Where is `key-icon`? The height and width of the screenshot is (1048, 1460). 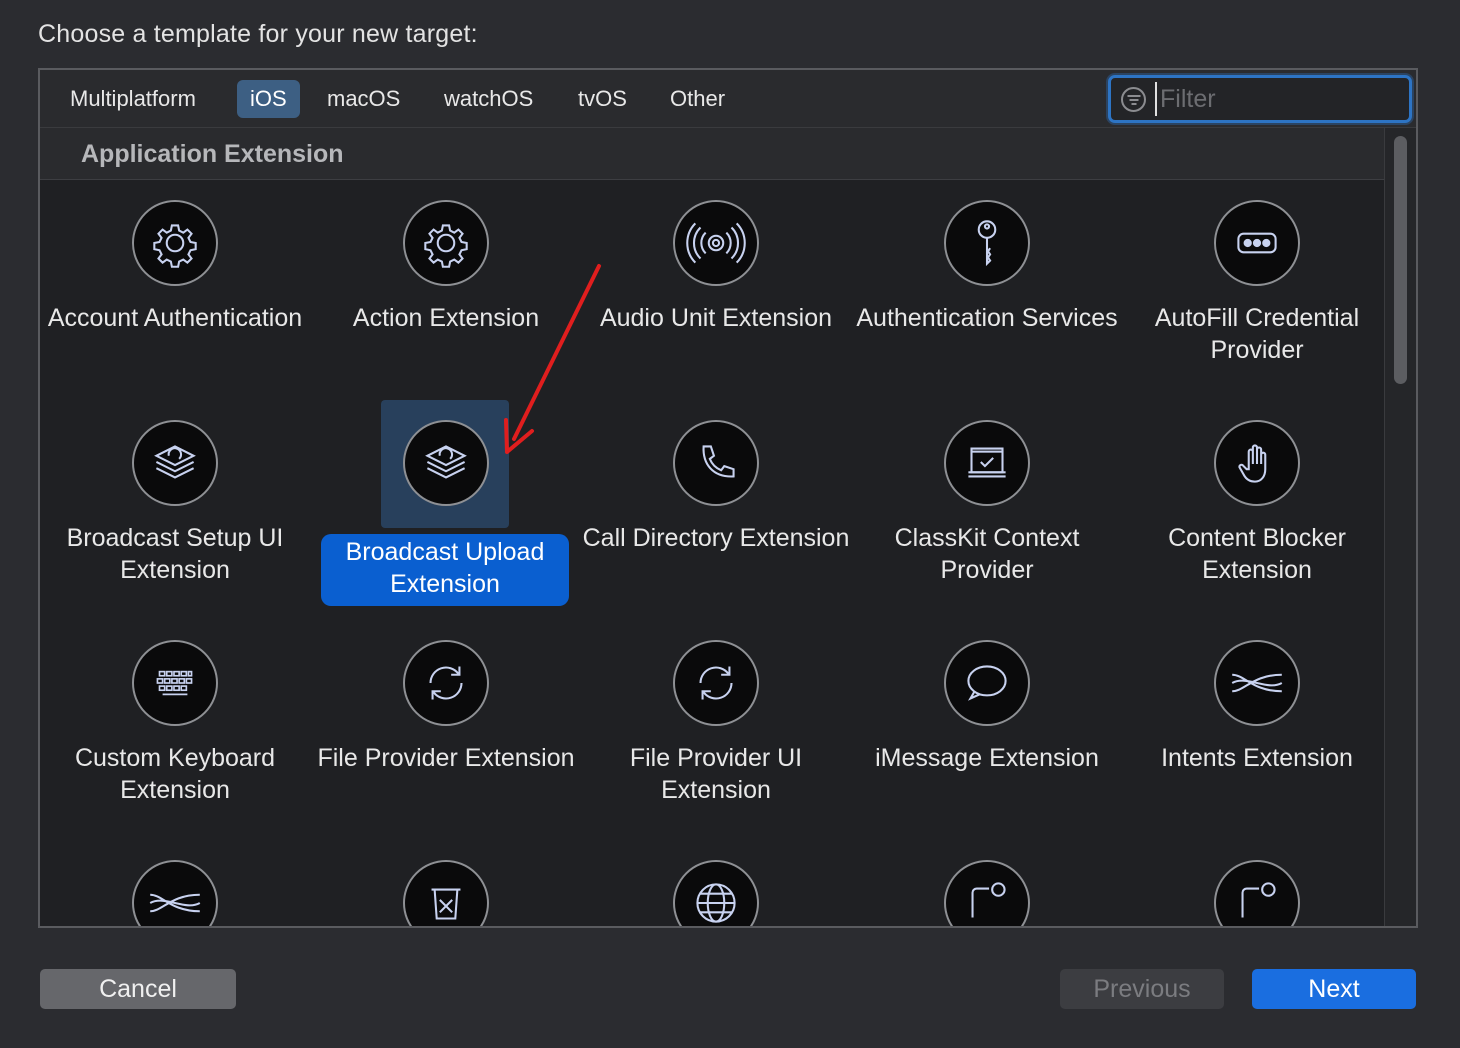 key-icon is located at coordinates (987, 243).